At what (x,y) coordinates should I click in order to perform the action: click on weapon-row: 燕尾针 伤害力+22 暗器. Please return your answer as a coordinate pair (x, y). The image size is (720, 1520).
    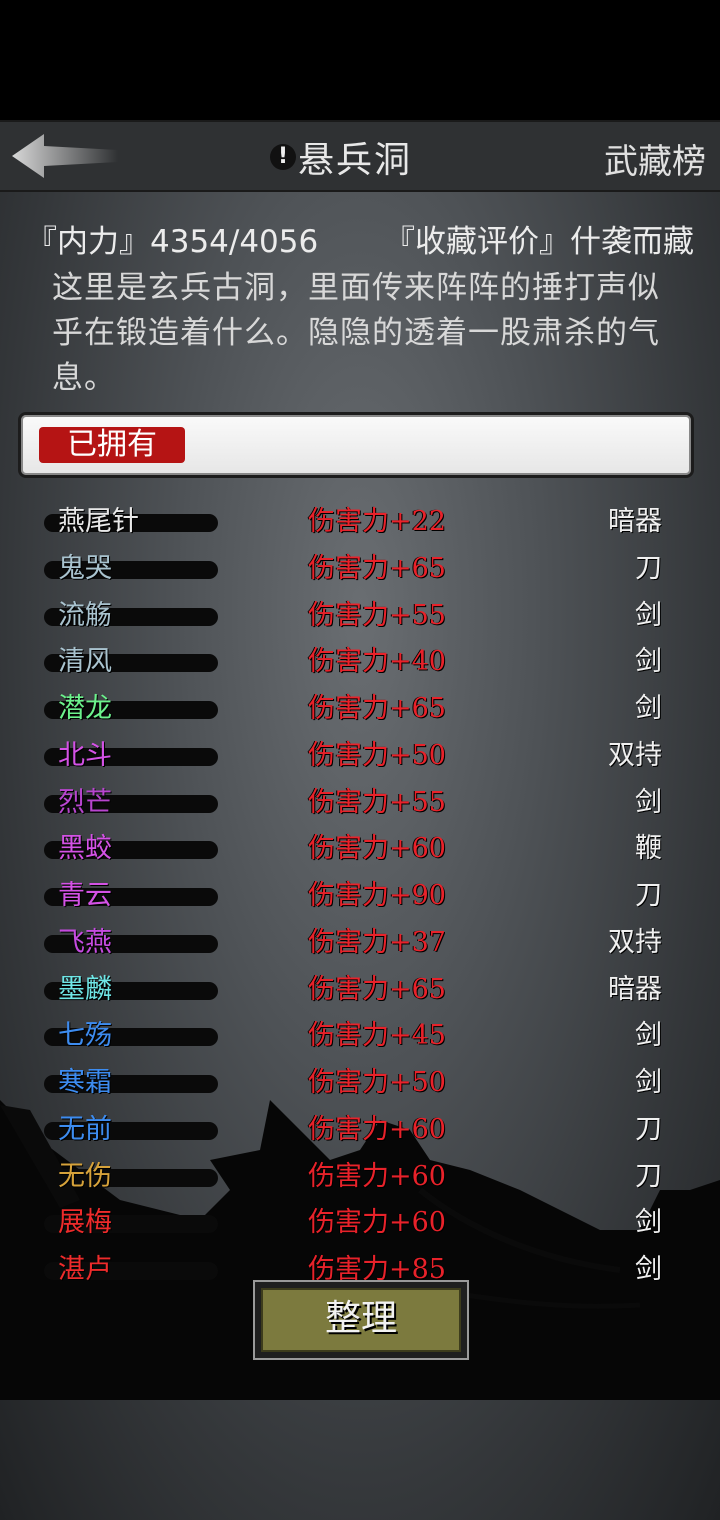
    Looking at the image, I should click on (354, 523).